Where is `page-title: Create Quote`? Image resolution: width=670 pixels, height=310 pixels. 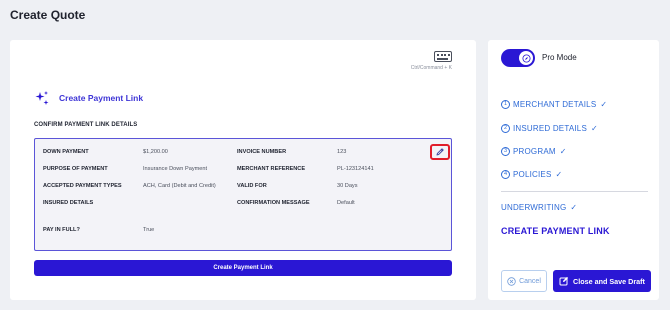 page-title: Create Quote is located at coordinates (48, 15).